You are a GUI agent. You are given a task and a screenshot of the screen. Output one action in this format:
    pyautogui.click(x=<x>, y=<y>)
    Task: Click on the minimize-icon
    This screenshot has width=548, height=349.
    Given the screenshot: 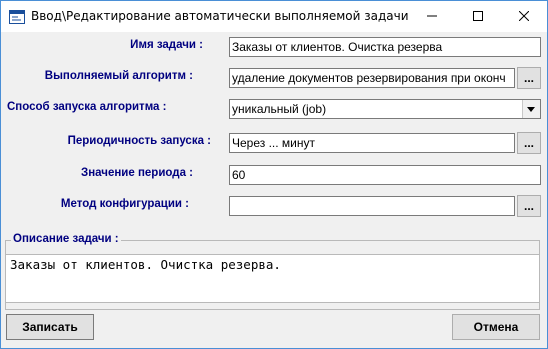 What is the action you would take?
    pyautogui.click(x=432, y=16)
    